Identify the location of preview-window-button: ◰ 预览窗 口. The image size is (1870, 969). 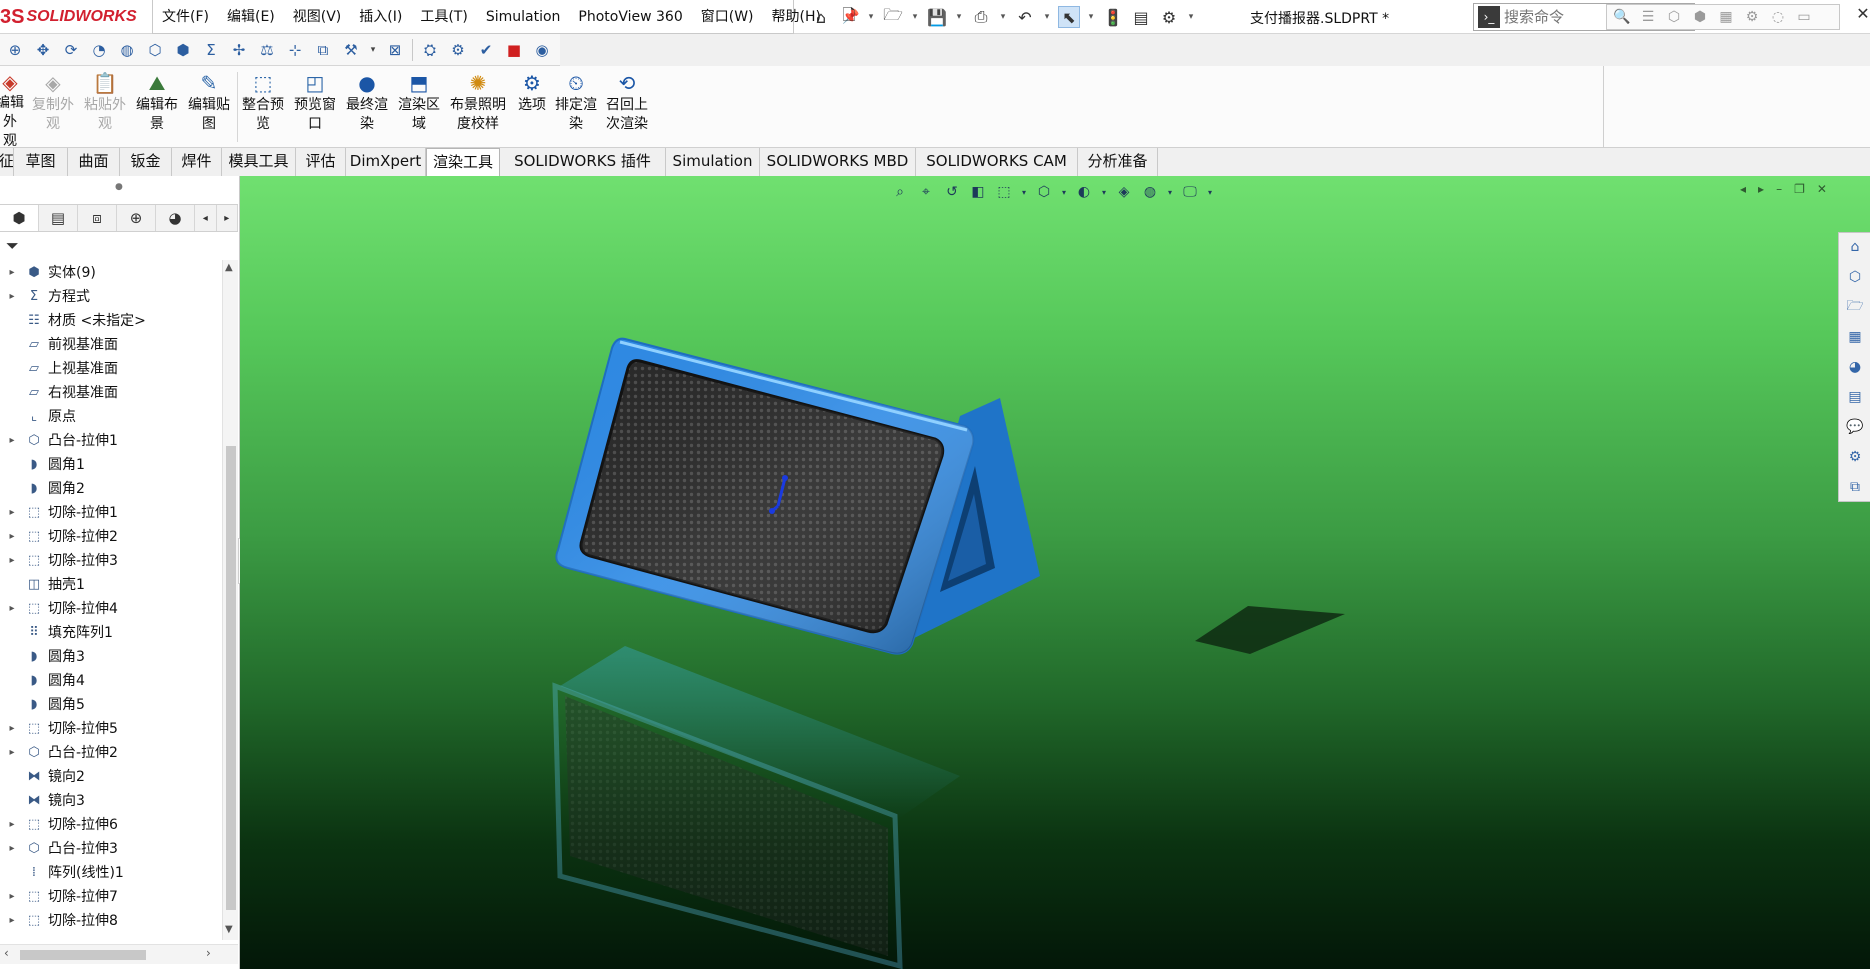
(315, 108).